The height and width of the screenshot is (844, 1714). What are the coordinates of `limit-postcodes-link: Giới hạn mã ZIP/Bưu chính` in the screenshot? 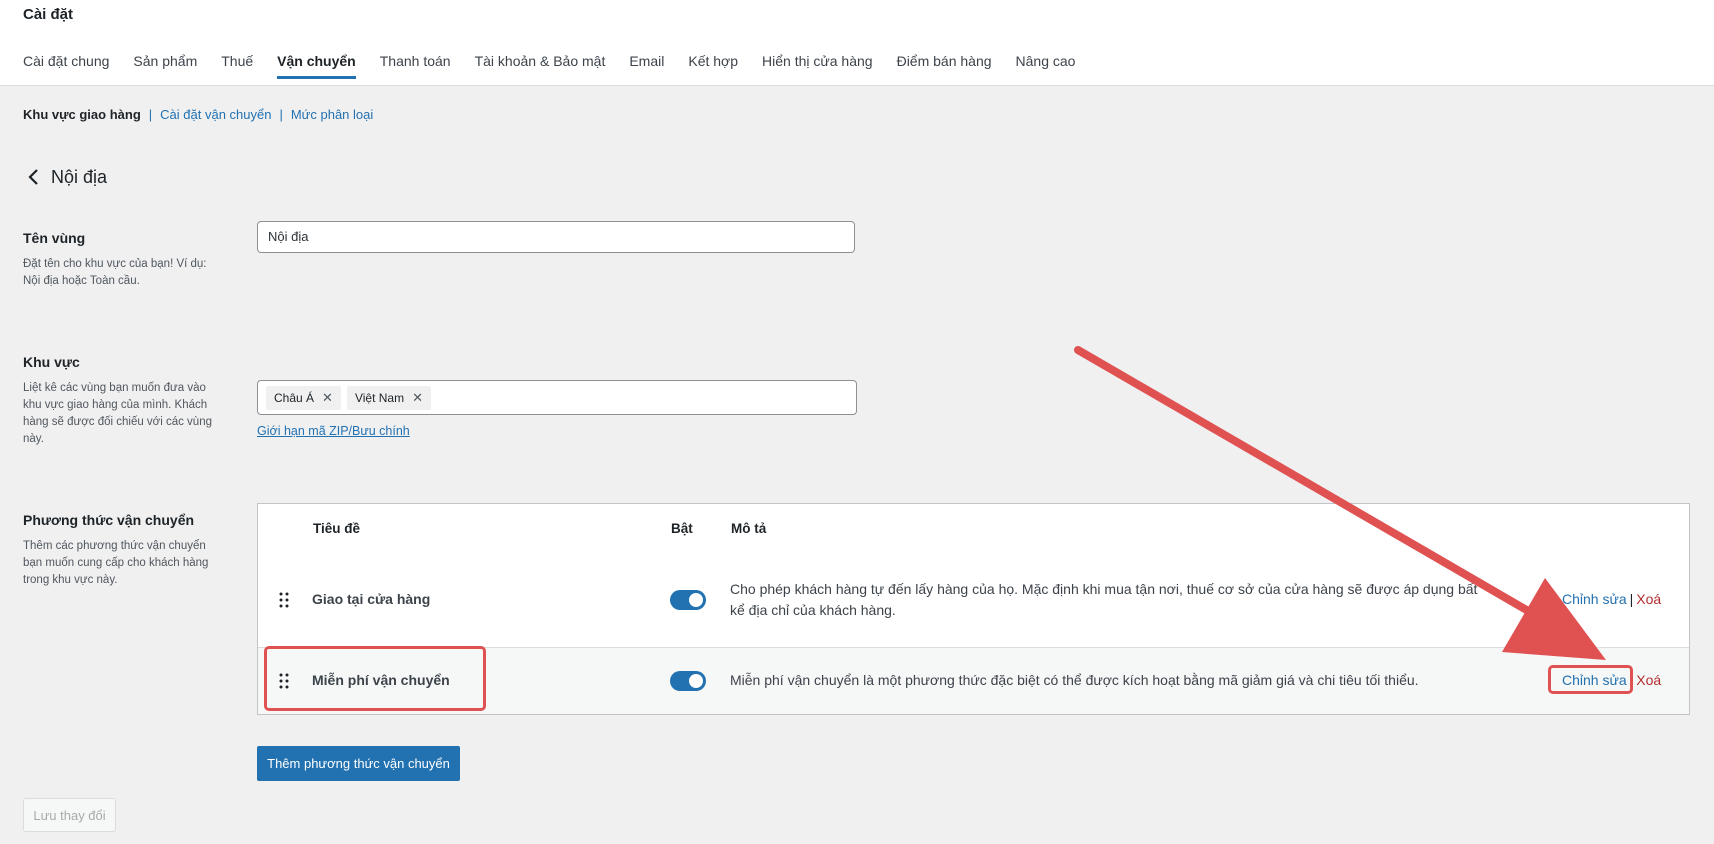 It's located at (333, 431).